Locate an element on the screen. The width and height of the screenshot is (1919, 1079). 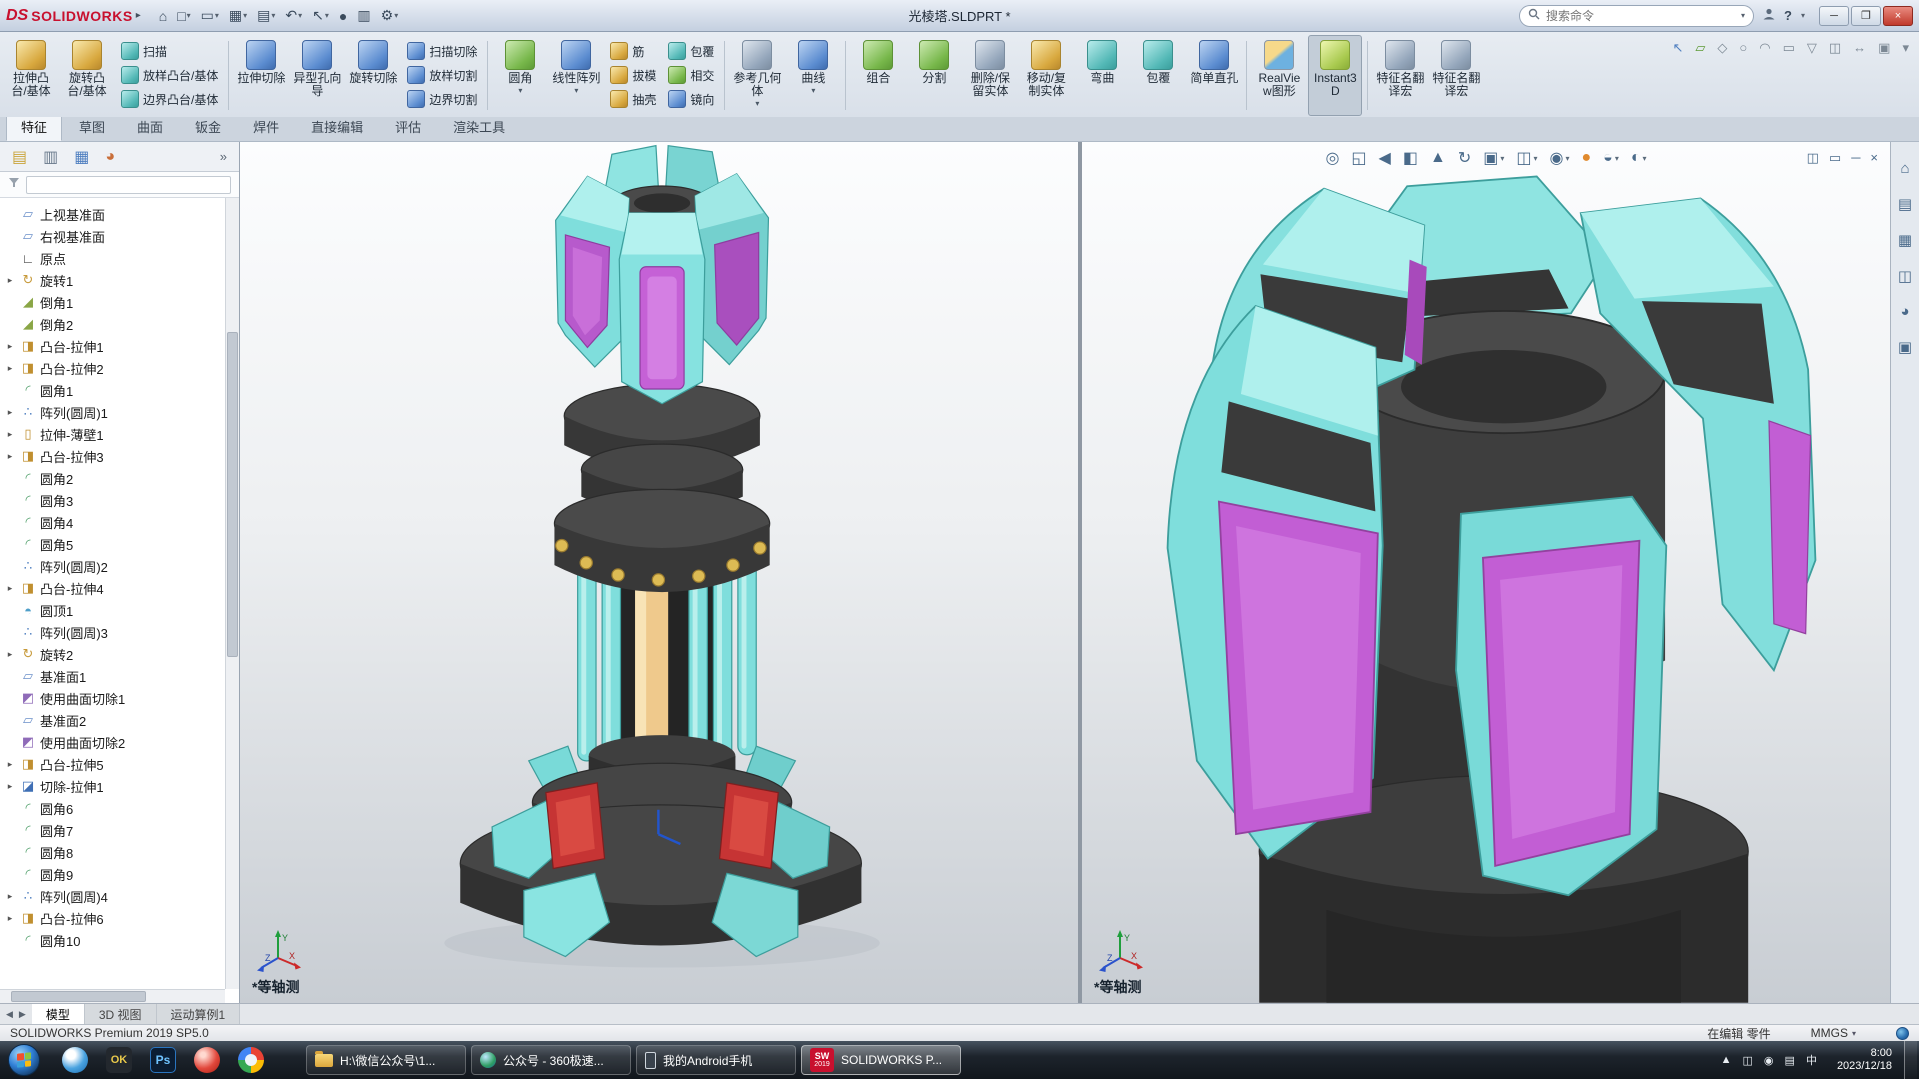
tab-evaluate: 评估 is located at coordinates (408, 127).